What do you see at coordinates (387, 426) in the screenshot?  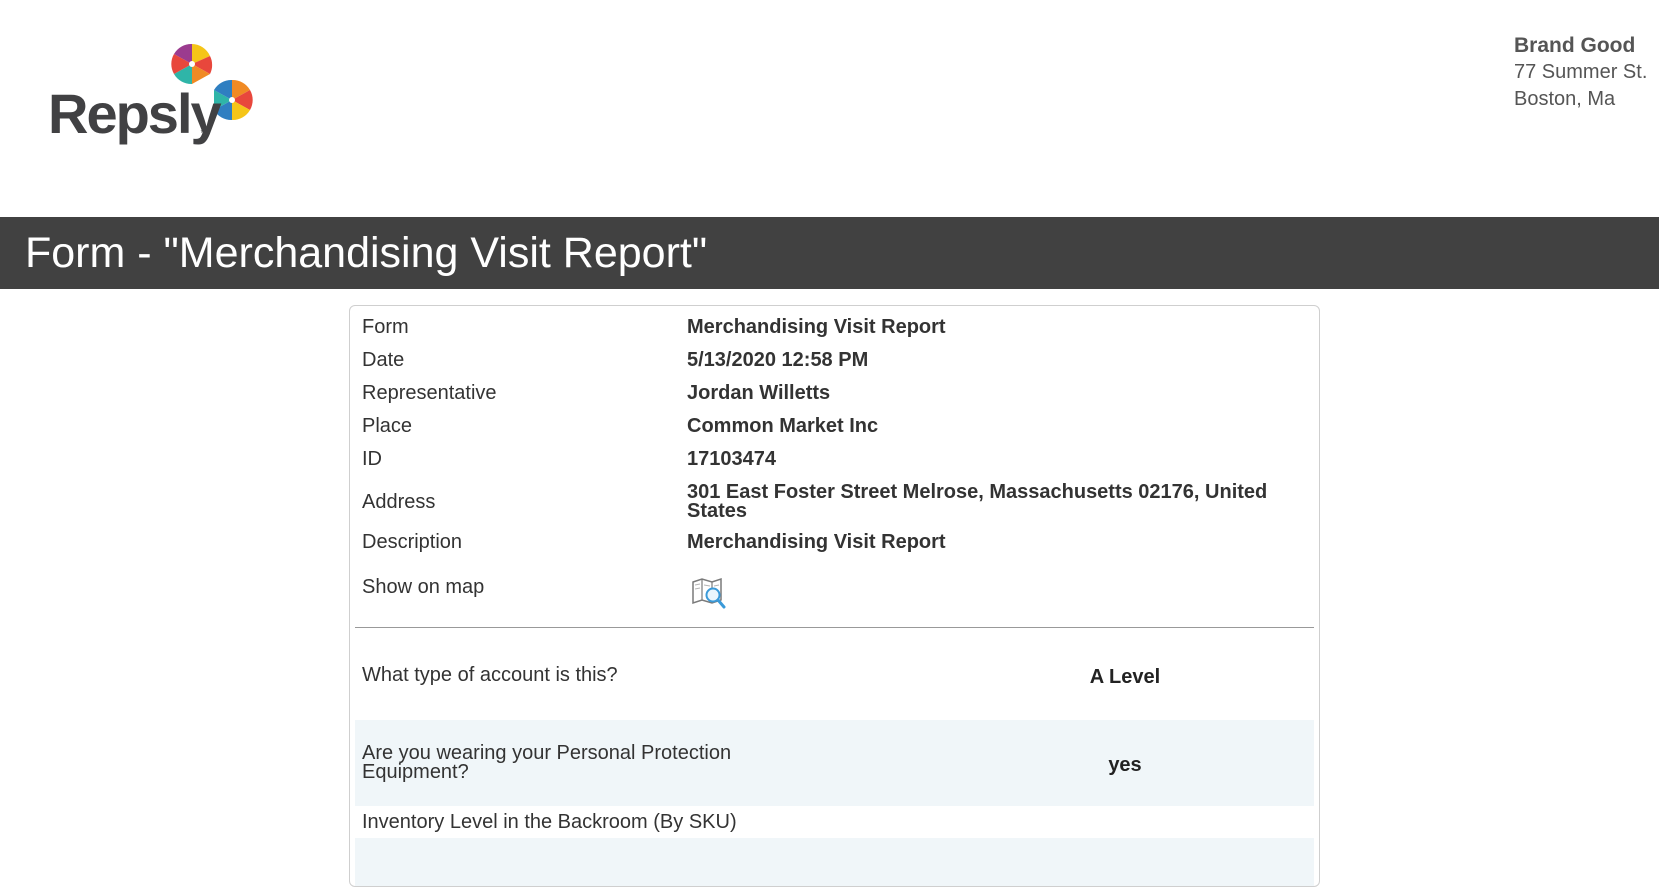 I see `detail-label: Place` at bounding box center [387, 426].